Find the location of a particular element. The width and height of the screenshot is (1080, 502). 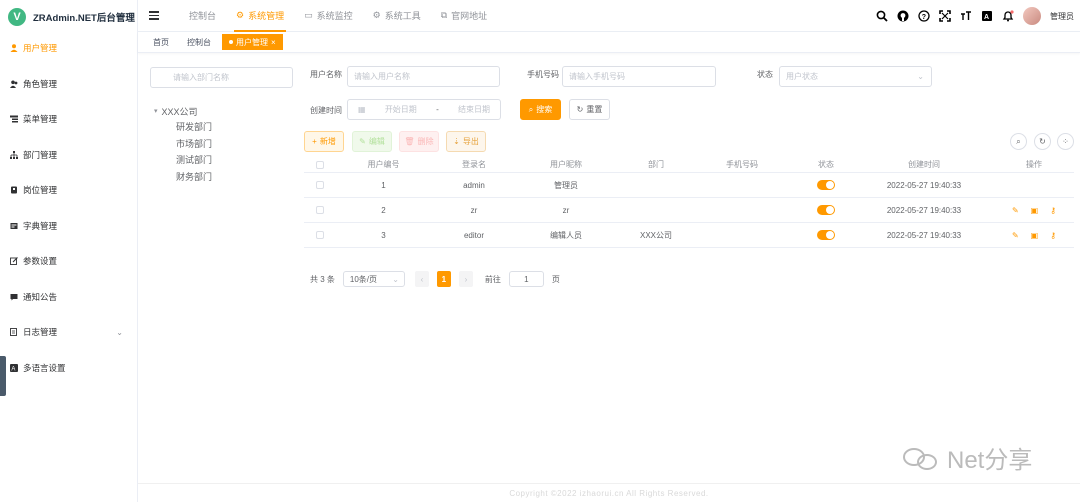

svg-text: A is located at coordinates (986, 17).